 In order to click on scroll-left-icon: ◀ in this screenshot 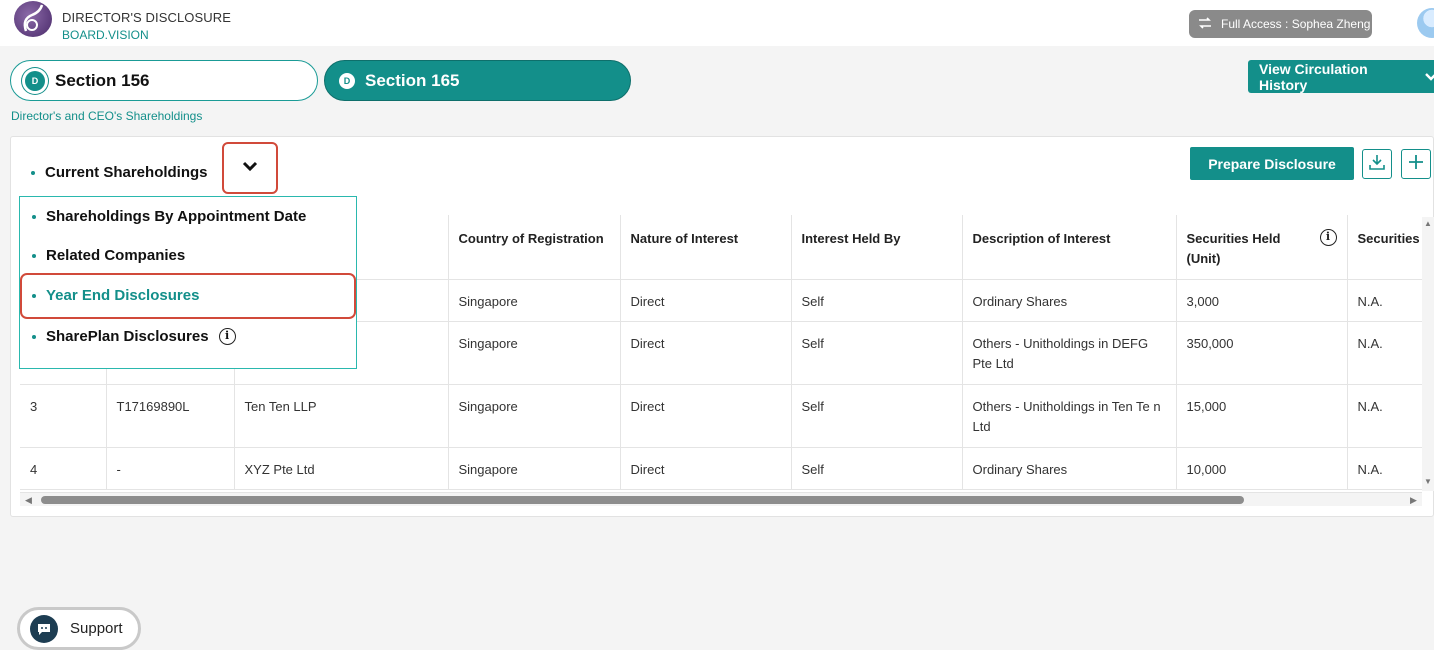, I will do `click(28, 500)`.